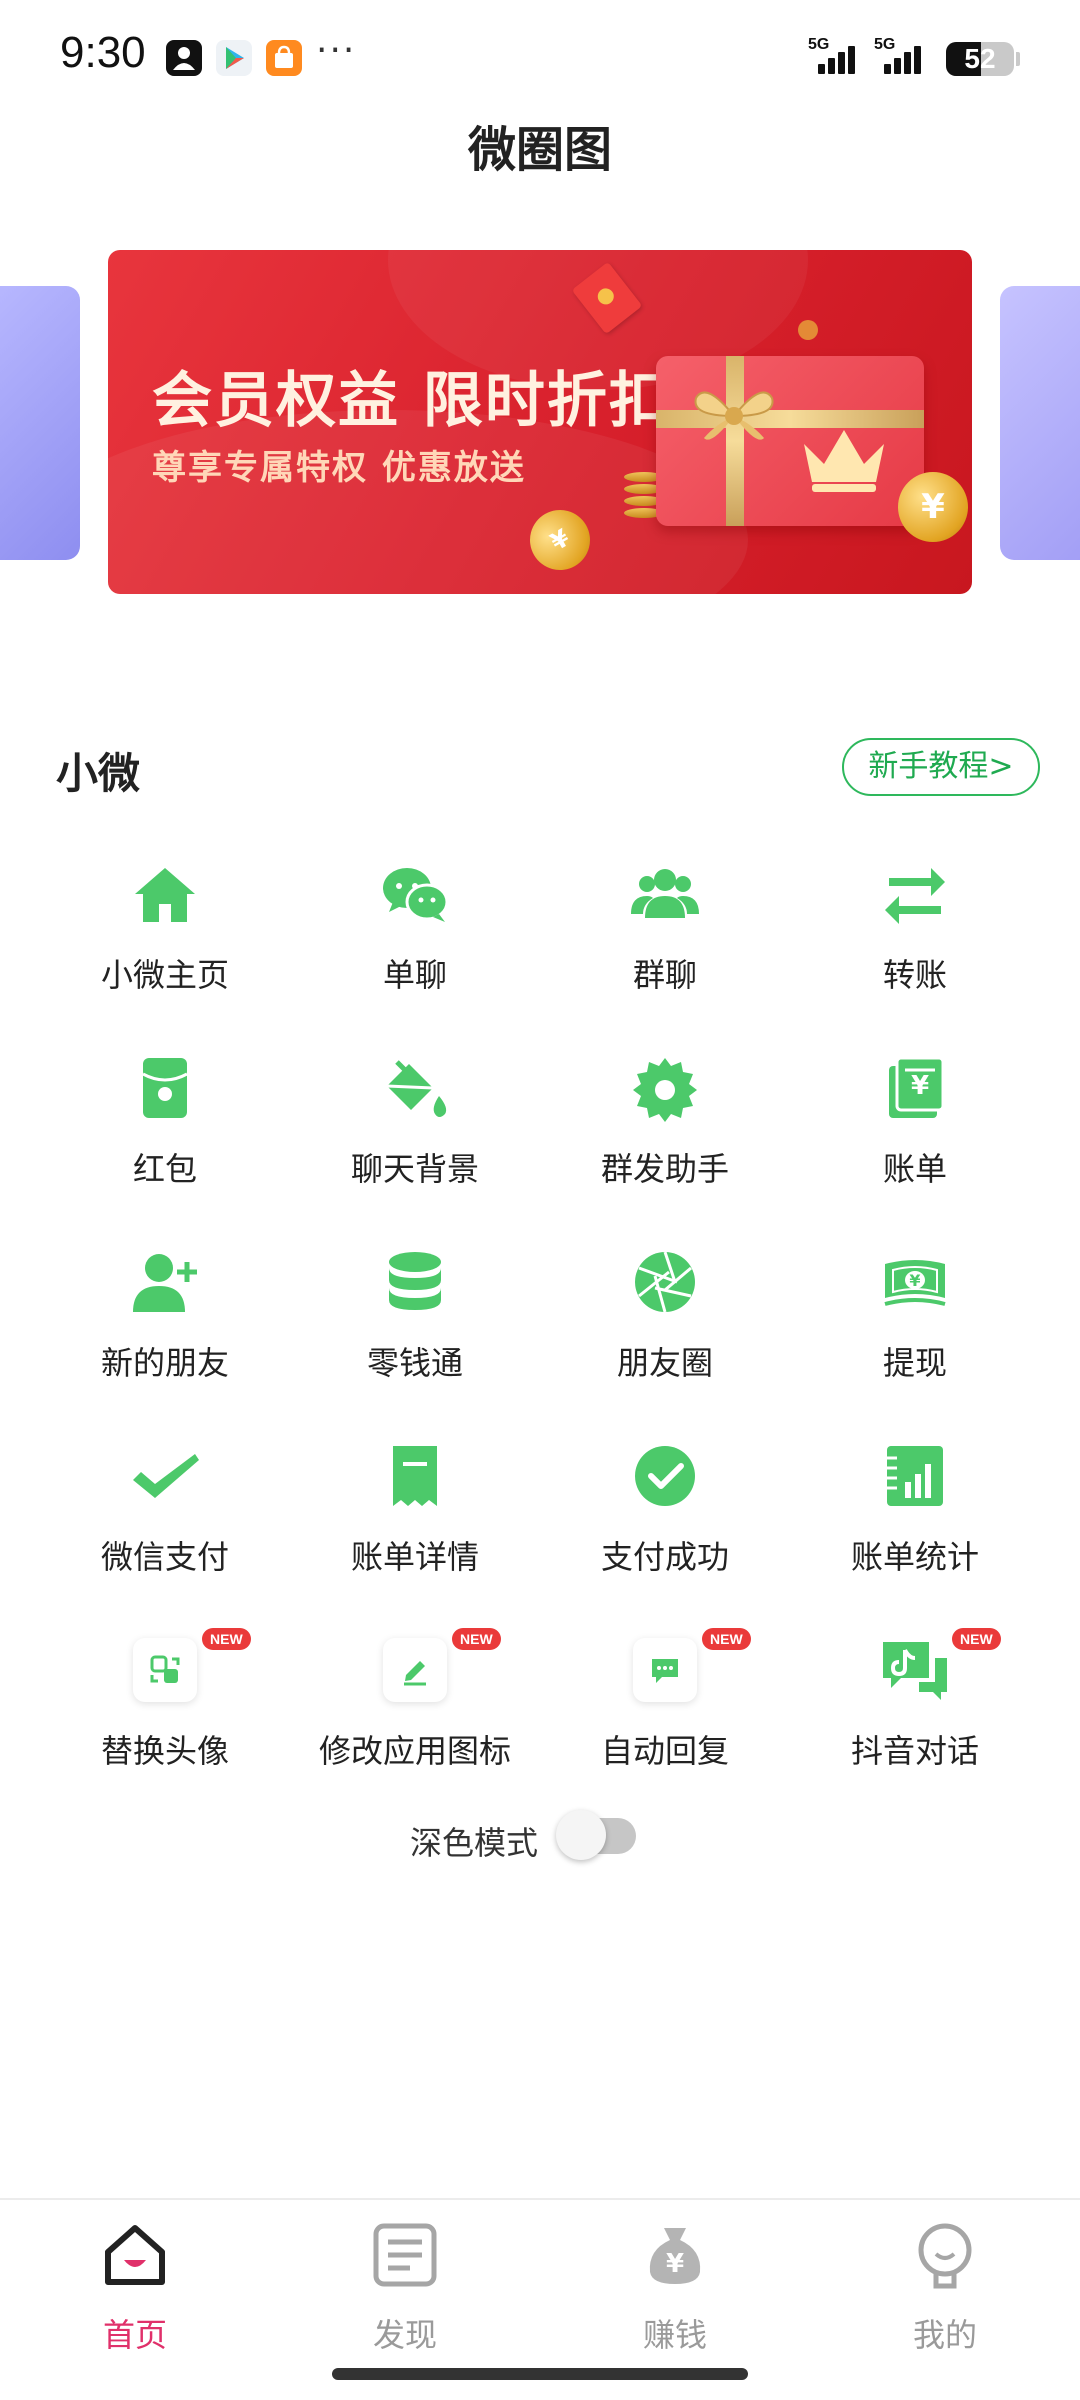 The image size is (1080, 2400). What do you see at coordinates (915, 937) in the screenshot?
I see `feature-transfer: 转账` at bounding box center [915, 937].